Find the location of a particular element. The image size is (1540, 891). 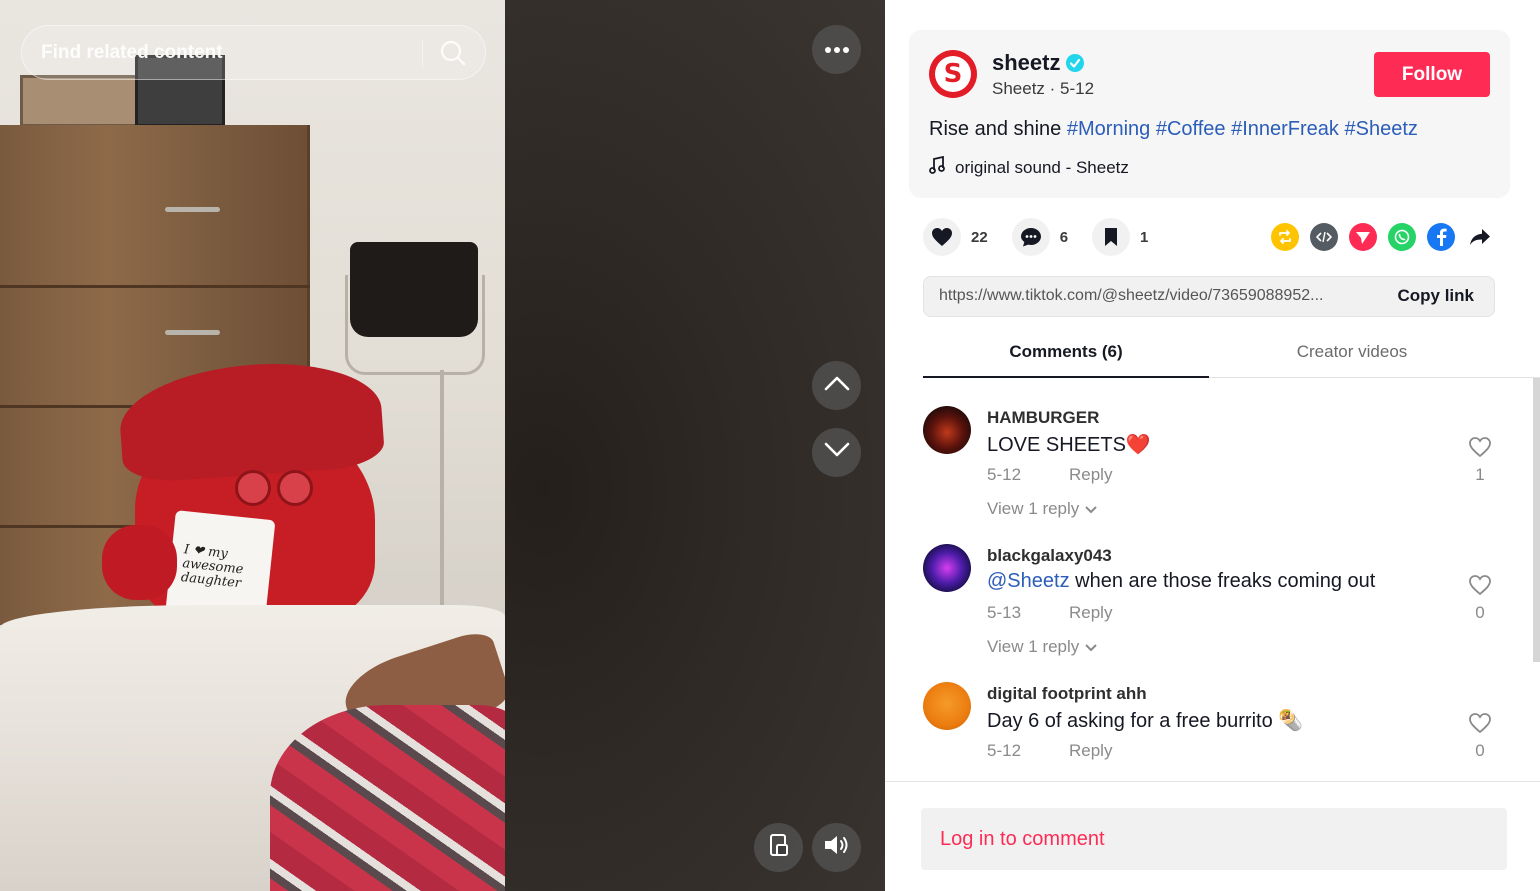

display-name: Sheetz is located at coordinates (1018, 88).